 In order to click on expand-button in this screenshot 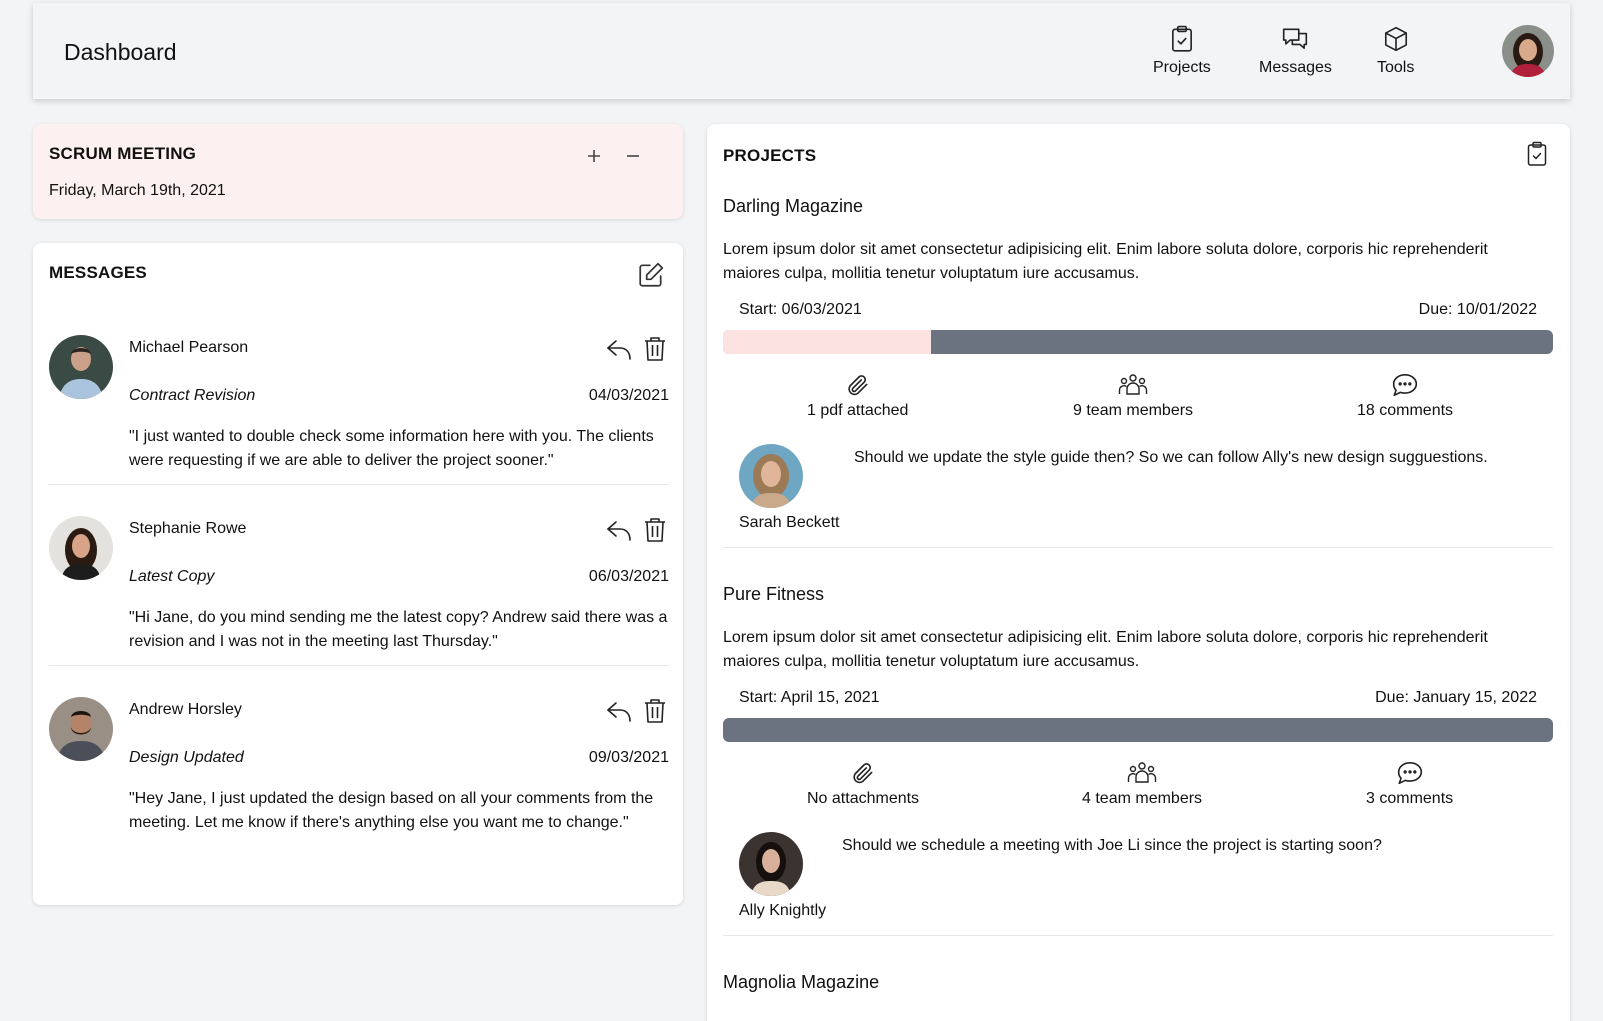, I will do `click(594, 156)`.